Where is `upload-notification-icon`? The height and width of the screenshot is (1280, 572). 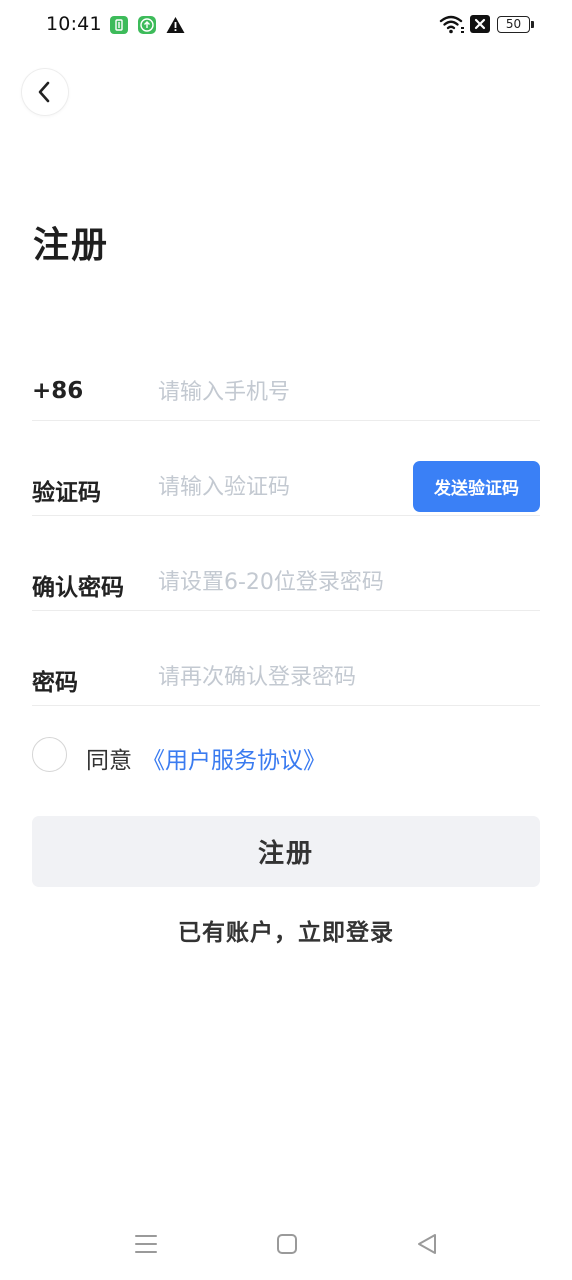 upload-notification-icon is located at coordinates (147, 25).